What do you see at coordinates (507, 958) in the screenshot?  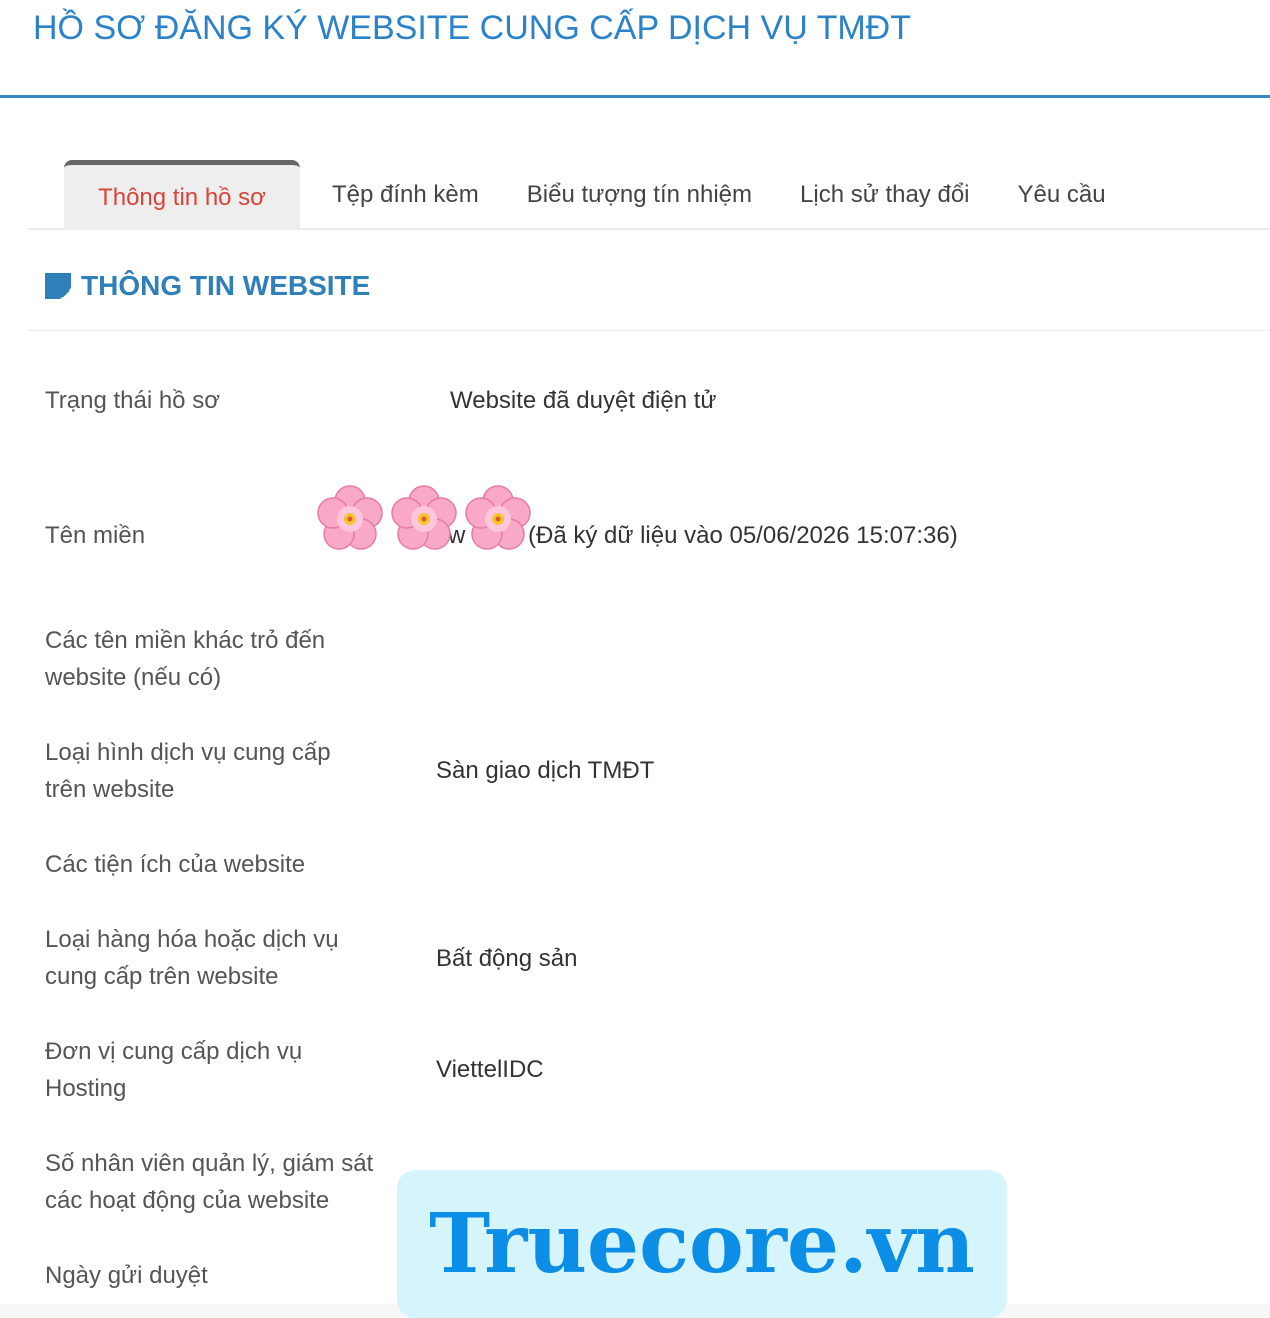 I see `field-value-goods-type: Bất động sản` at bounding box center [507, 958].